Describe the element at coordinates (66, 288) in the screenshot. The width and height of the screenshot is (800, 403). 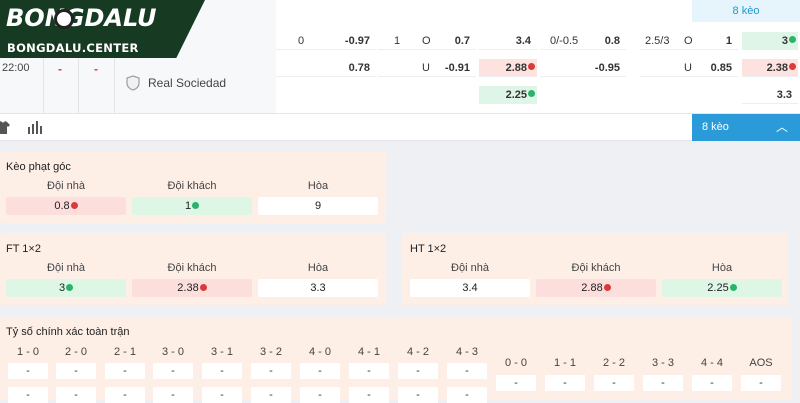
I see `ft-home-odds: 3` at that location.